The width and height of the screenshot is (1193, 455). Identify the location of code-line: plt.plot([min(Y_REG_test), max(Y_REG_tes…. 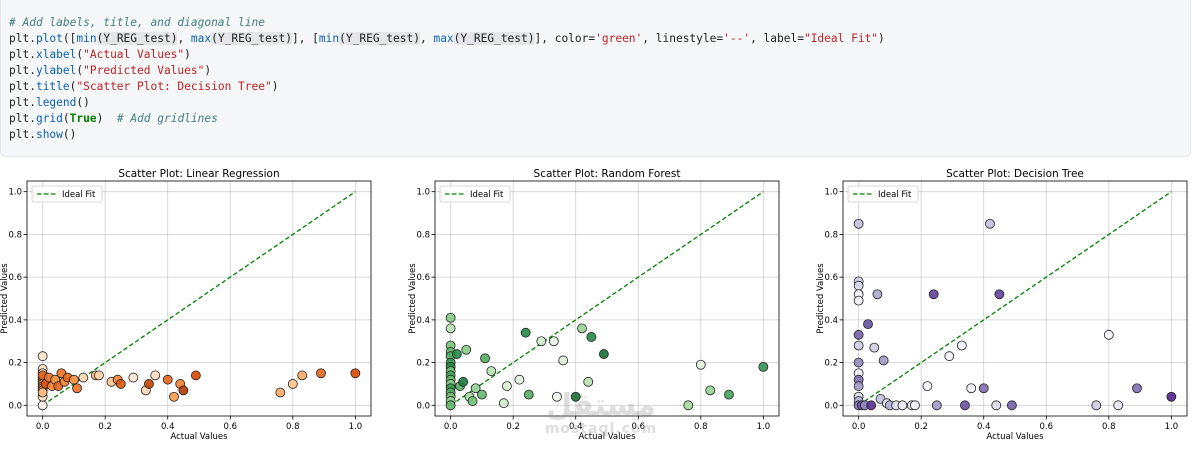
(447, 39).